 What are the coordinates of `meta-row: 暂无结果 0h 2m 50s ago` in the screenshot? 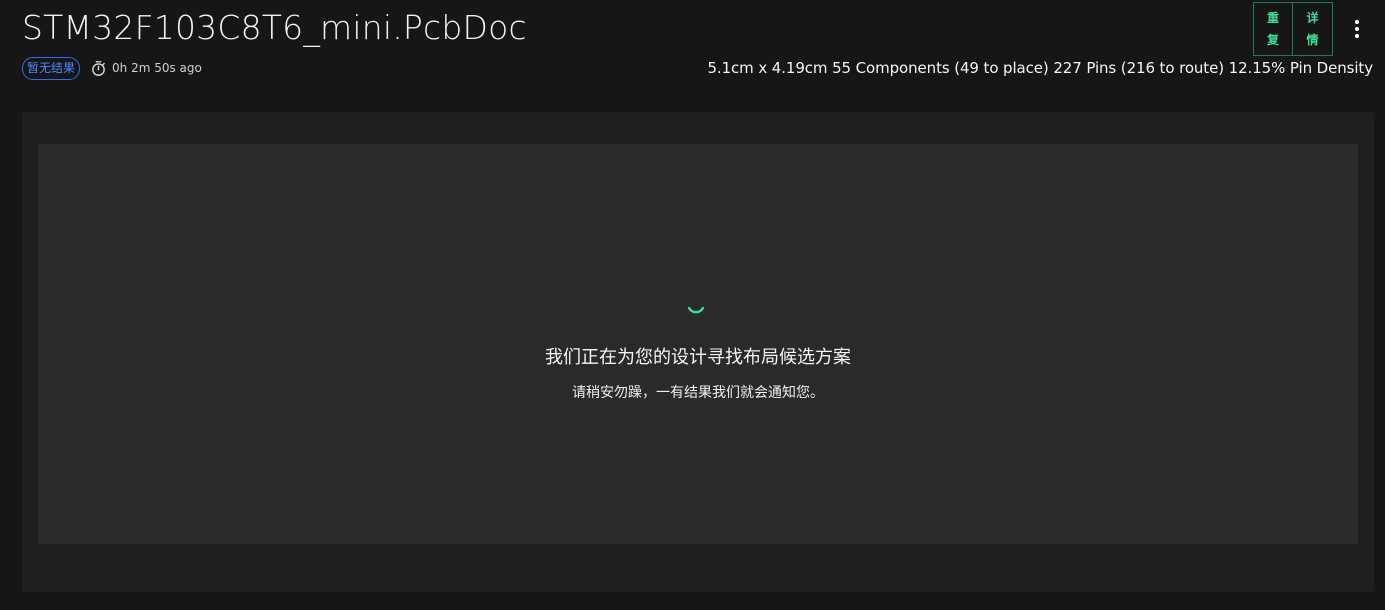 It's located at (112, 68).